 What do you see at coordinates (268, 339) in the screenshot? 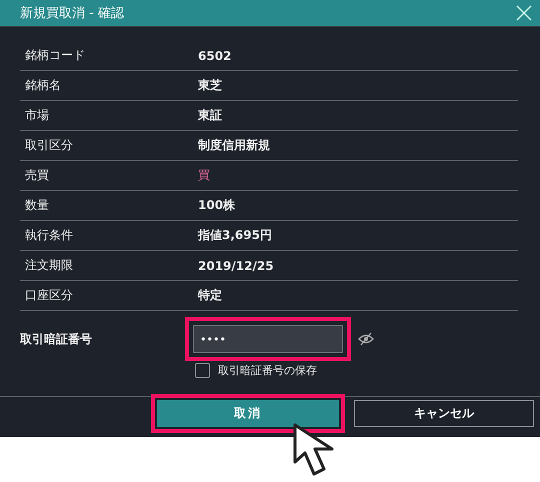
I see `password-field: ••••` at bounding box center [268, 339].